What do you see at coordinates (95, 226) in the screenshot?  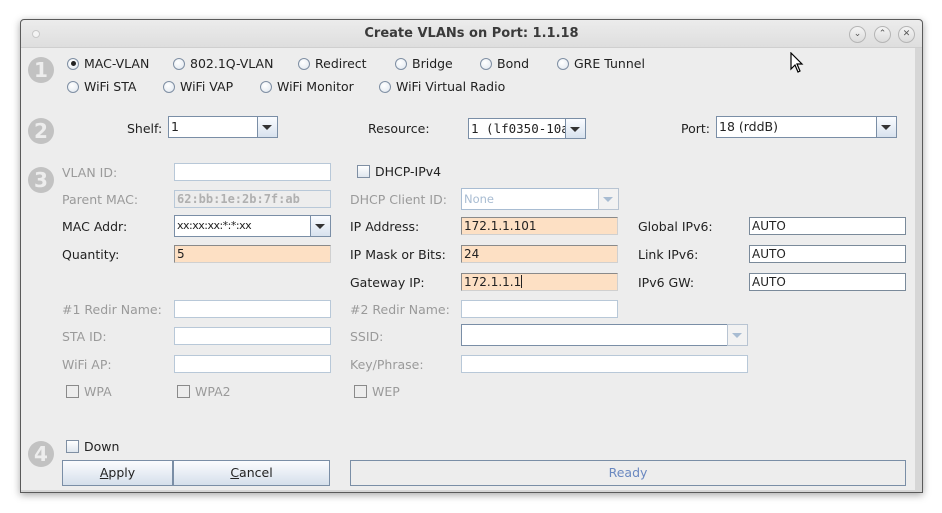 I see `mac-addr-label: MAC Addr:` at bounding box center [95, 226].